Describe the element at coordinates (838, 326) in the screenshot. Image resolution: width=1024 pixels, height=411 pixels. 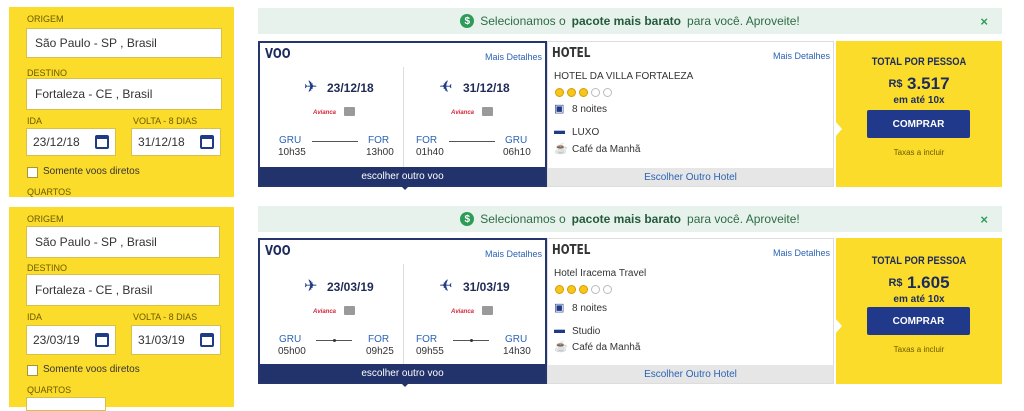
I see `arrow-pointer` at that location.